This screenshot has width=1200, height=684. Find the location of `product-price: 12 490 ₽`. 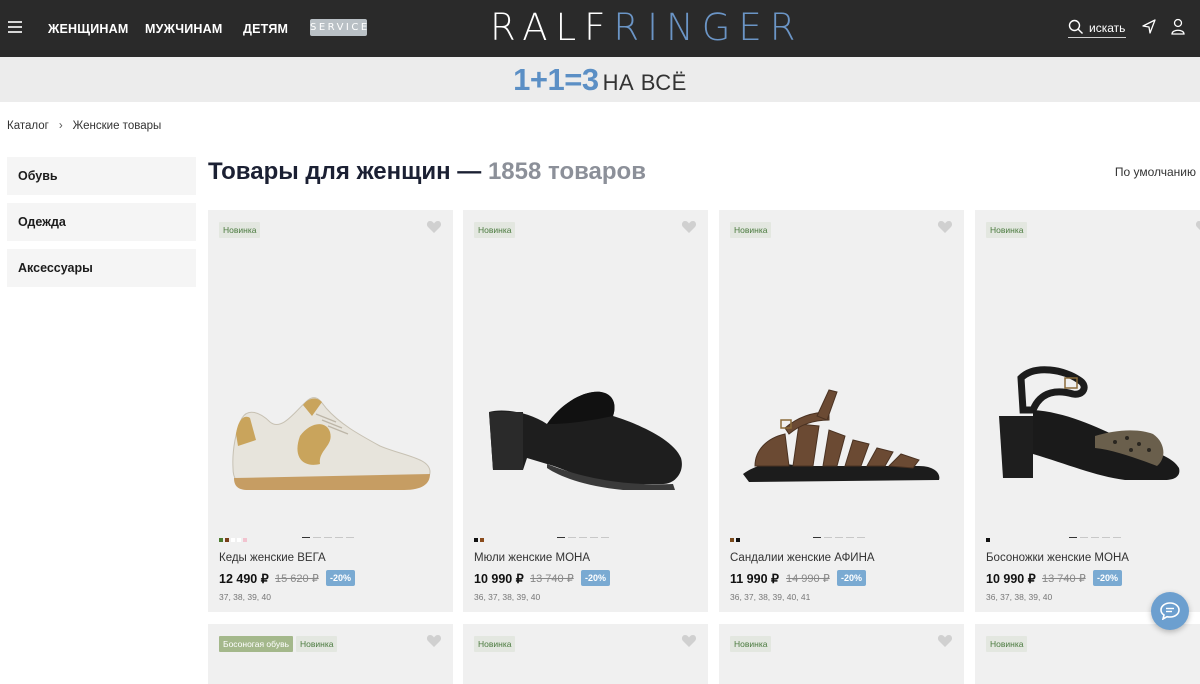

product-price: 12 490 ₽ is located at coordinates (244, 579).